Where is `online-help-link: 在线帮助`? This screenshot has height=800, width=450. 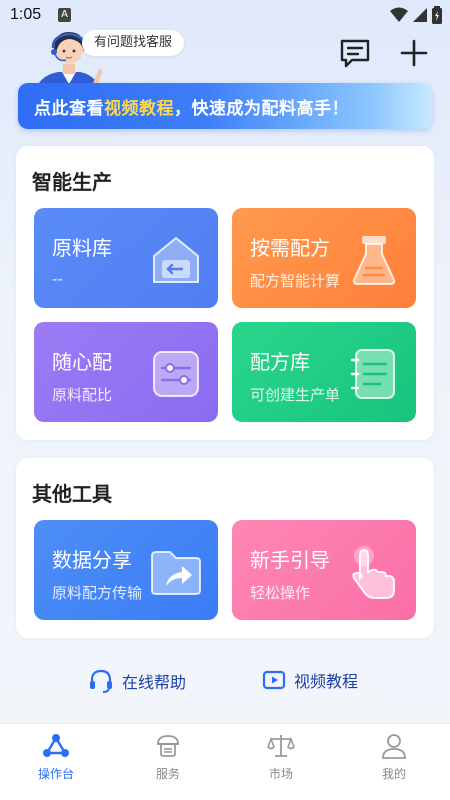 online-help-link: 在线帮助 is located at coordinates (137, 681).